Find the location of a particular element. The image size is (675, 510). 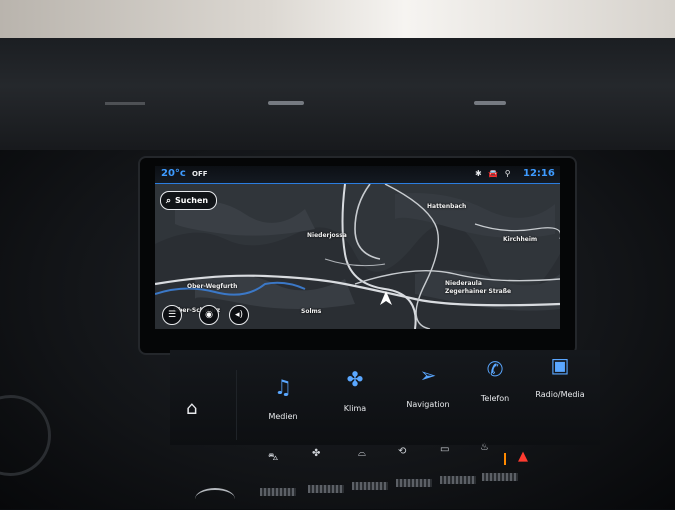

music-note-icon: ♫ is located at coordinates (283, 387).